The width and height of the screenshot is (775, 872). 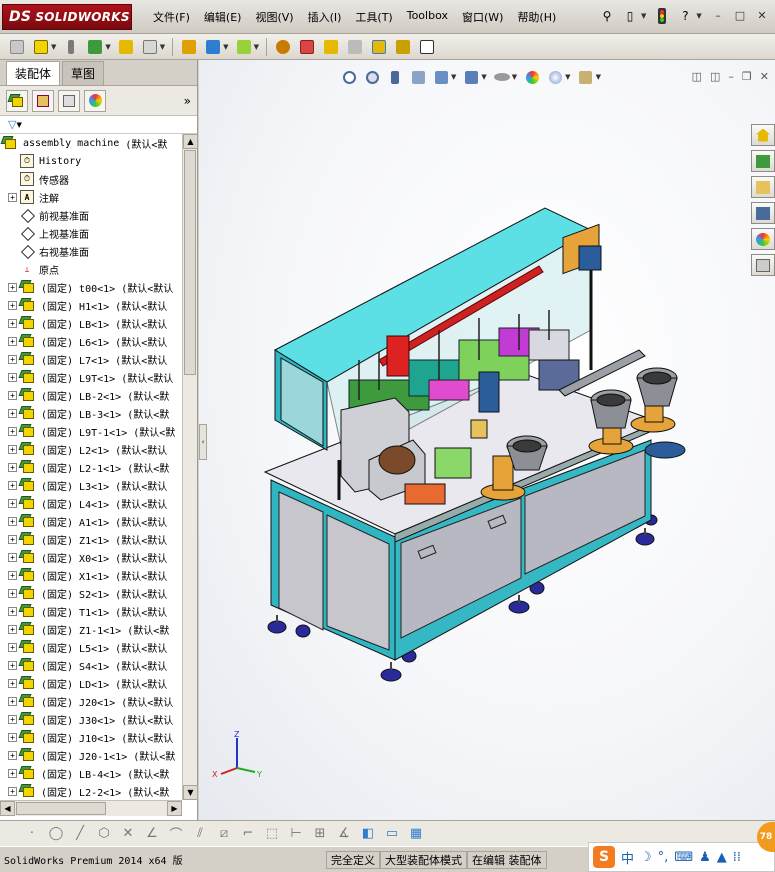 What do you see at coordinates (296, 834) in the screenshot?
I see `dimension-icon: ⊢` at bounding box center [296, 834].